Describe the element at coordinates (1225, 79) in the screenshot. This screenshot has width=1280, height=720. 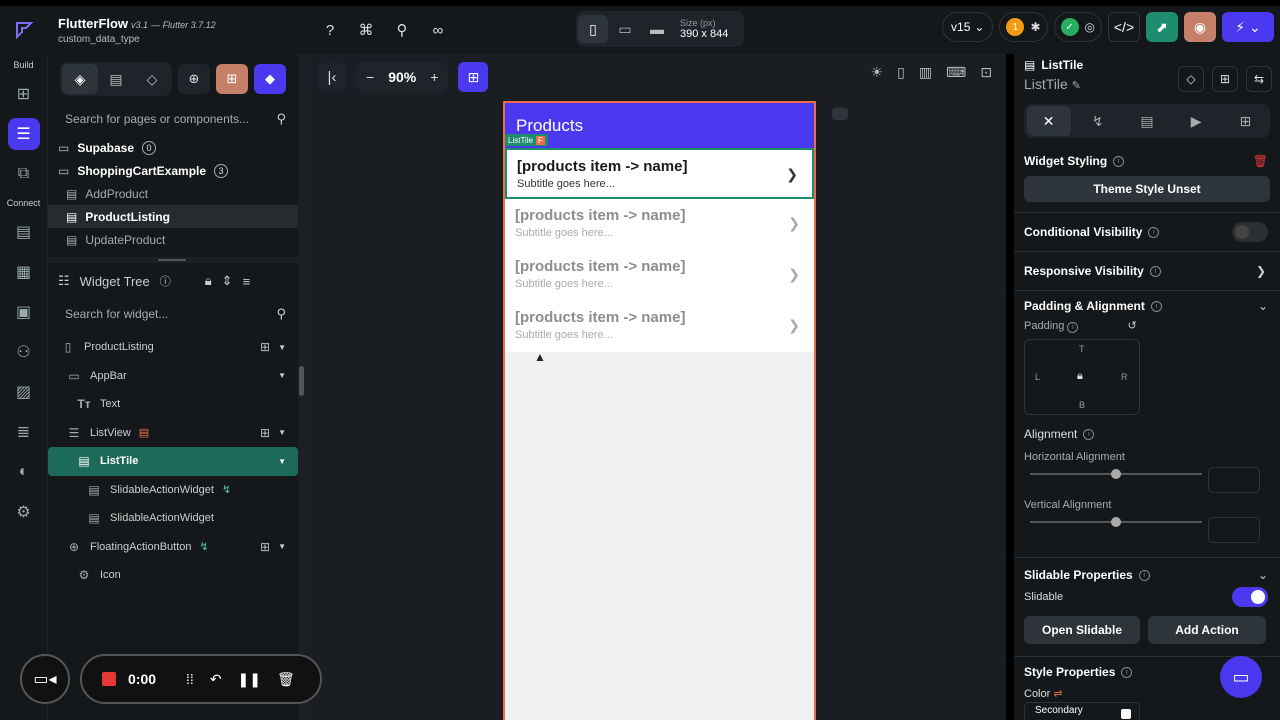
I see `wrap-widget-icon: ⊞` at that location.